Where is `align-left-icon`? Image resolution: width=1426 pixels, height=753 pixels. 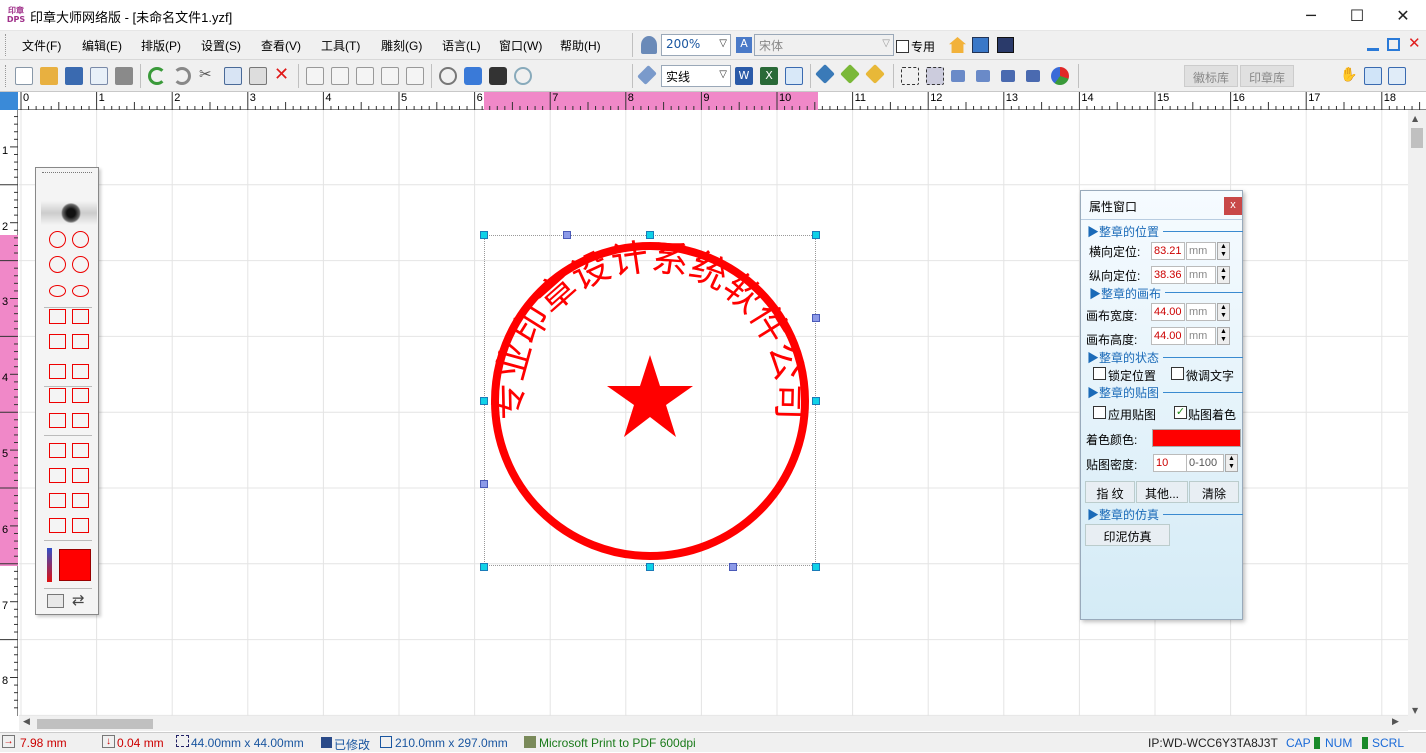
align-left-icon is located at coordinates (340, 76).